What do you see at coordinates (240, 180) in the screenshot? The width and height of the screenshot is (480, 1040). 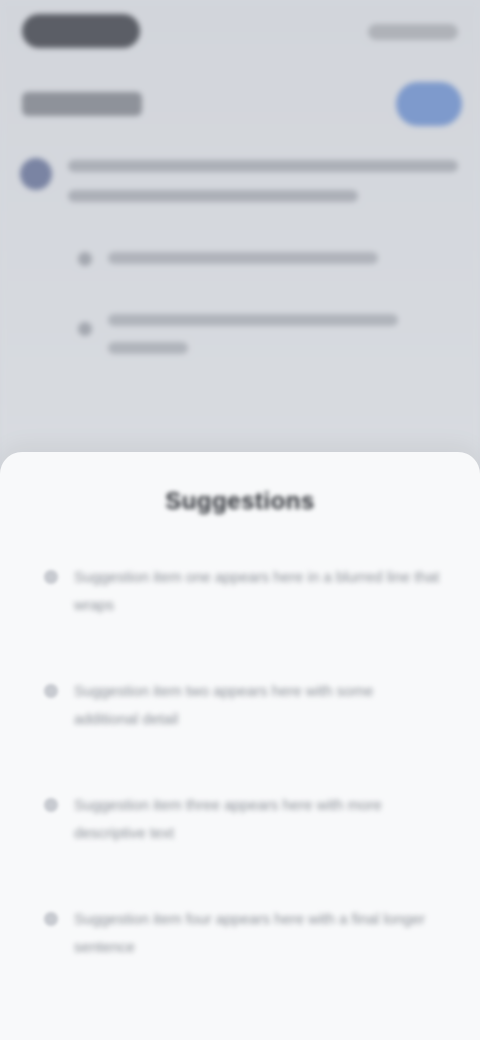 I see `info-row` at bounding box center [240, 180].